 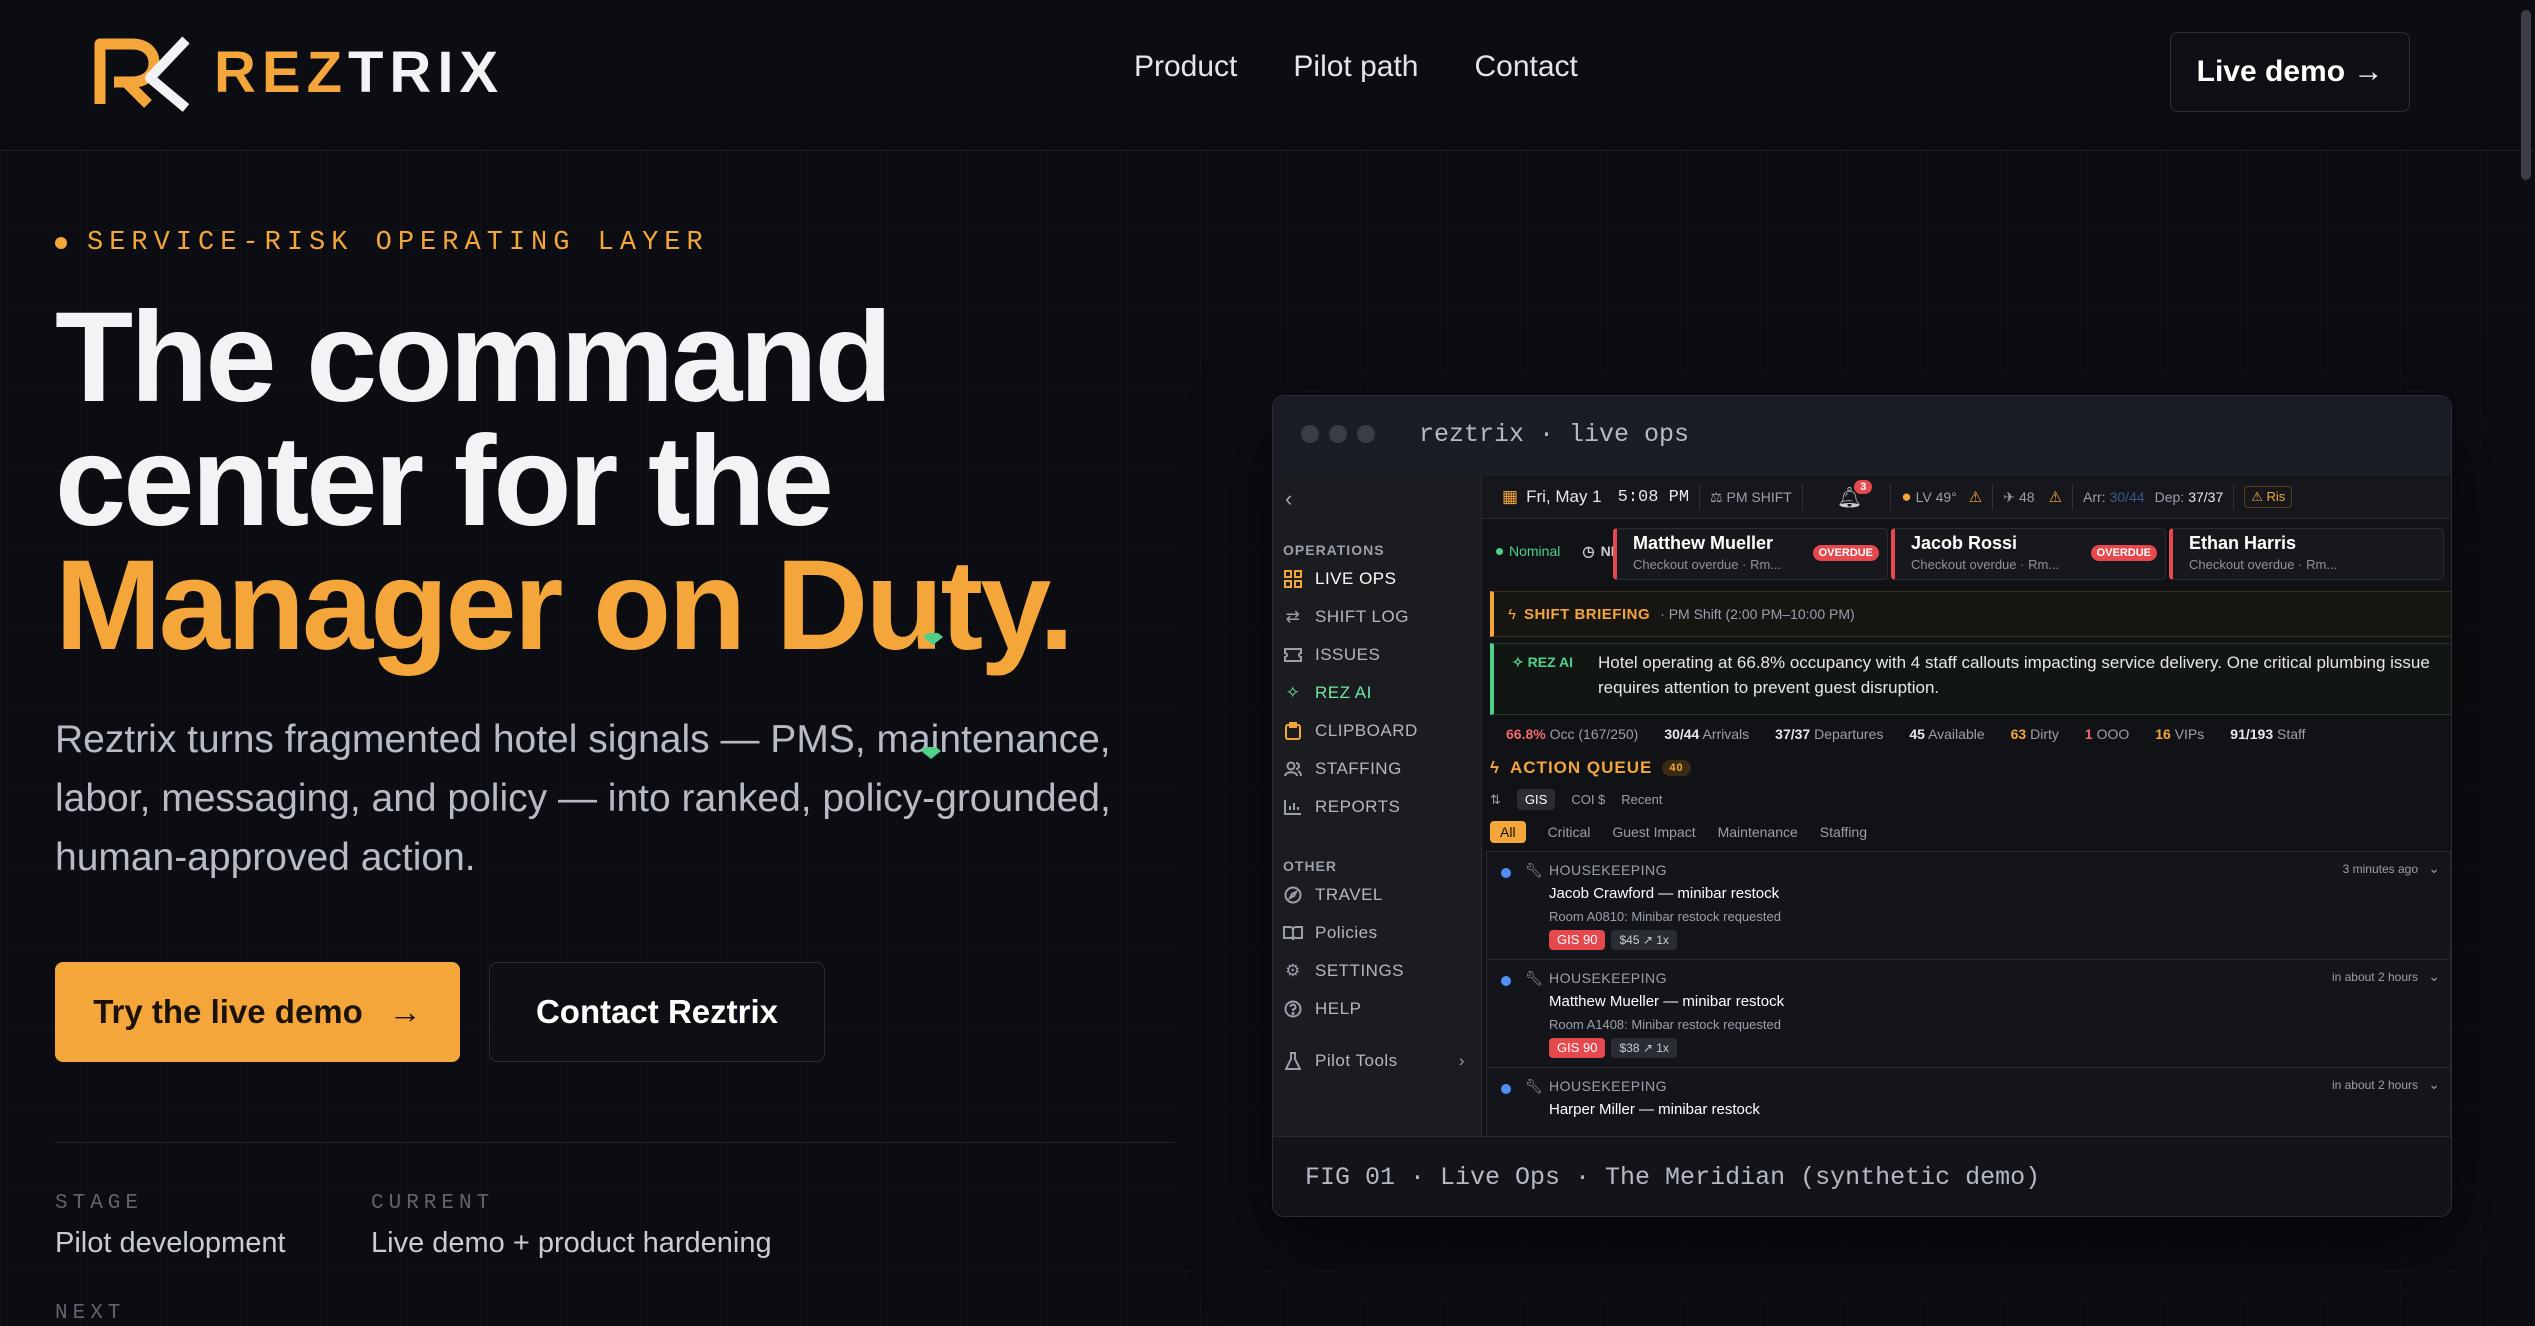 I want to click on stat-next: NEXT, so click(x=90, y=1313).